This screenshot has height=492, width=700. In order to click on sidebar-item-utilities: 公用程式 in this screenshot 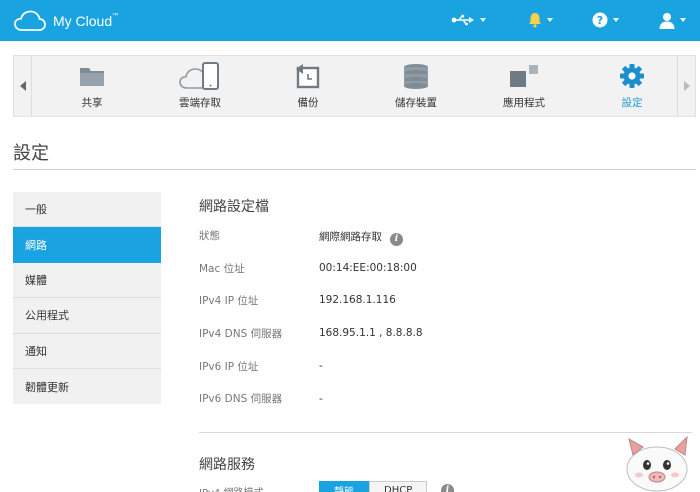, I will do `click(87, 316)`.